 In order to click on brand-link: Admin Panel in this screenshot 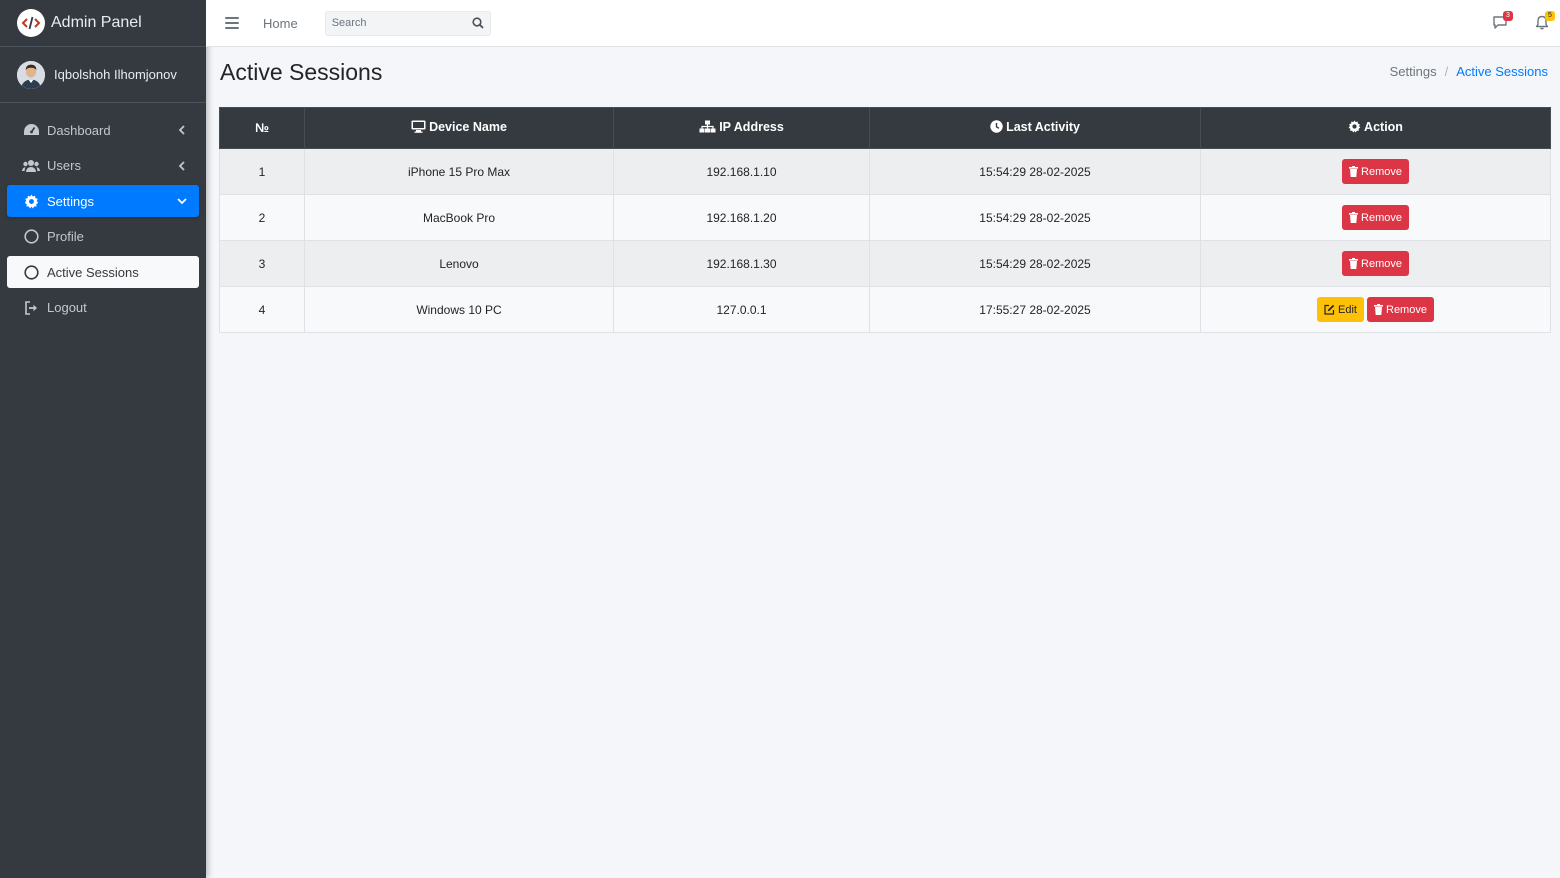, I will do `click(103, 23)`.